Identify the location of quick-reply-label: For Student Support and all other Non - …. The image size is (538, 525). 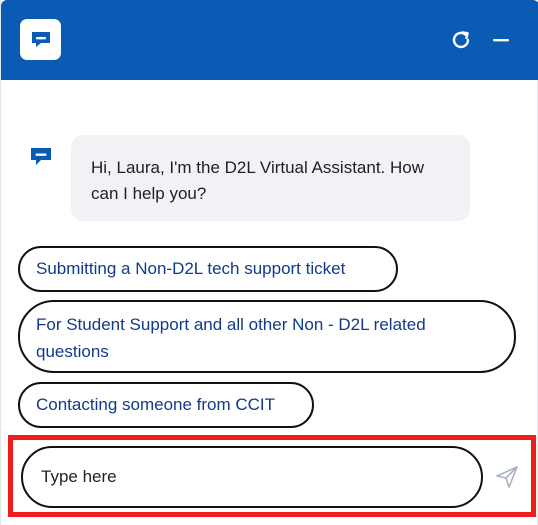
(231, 338).